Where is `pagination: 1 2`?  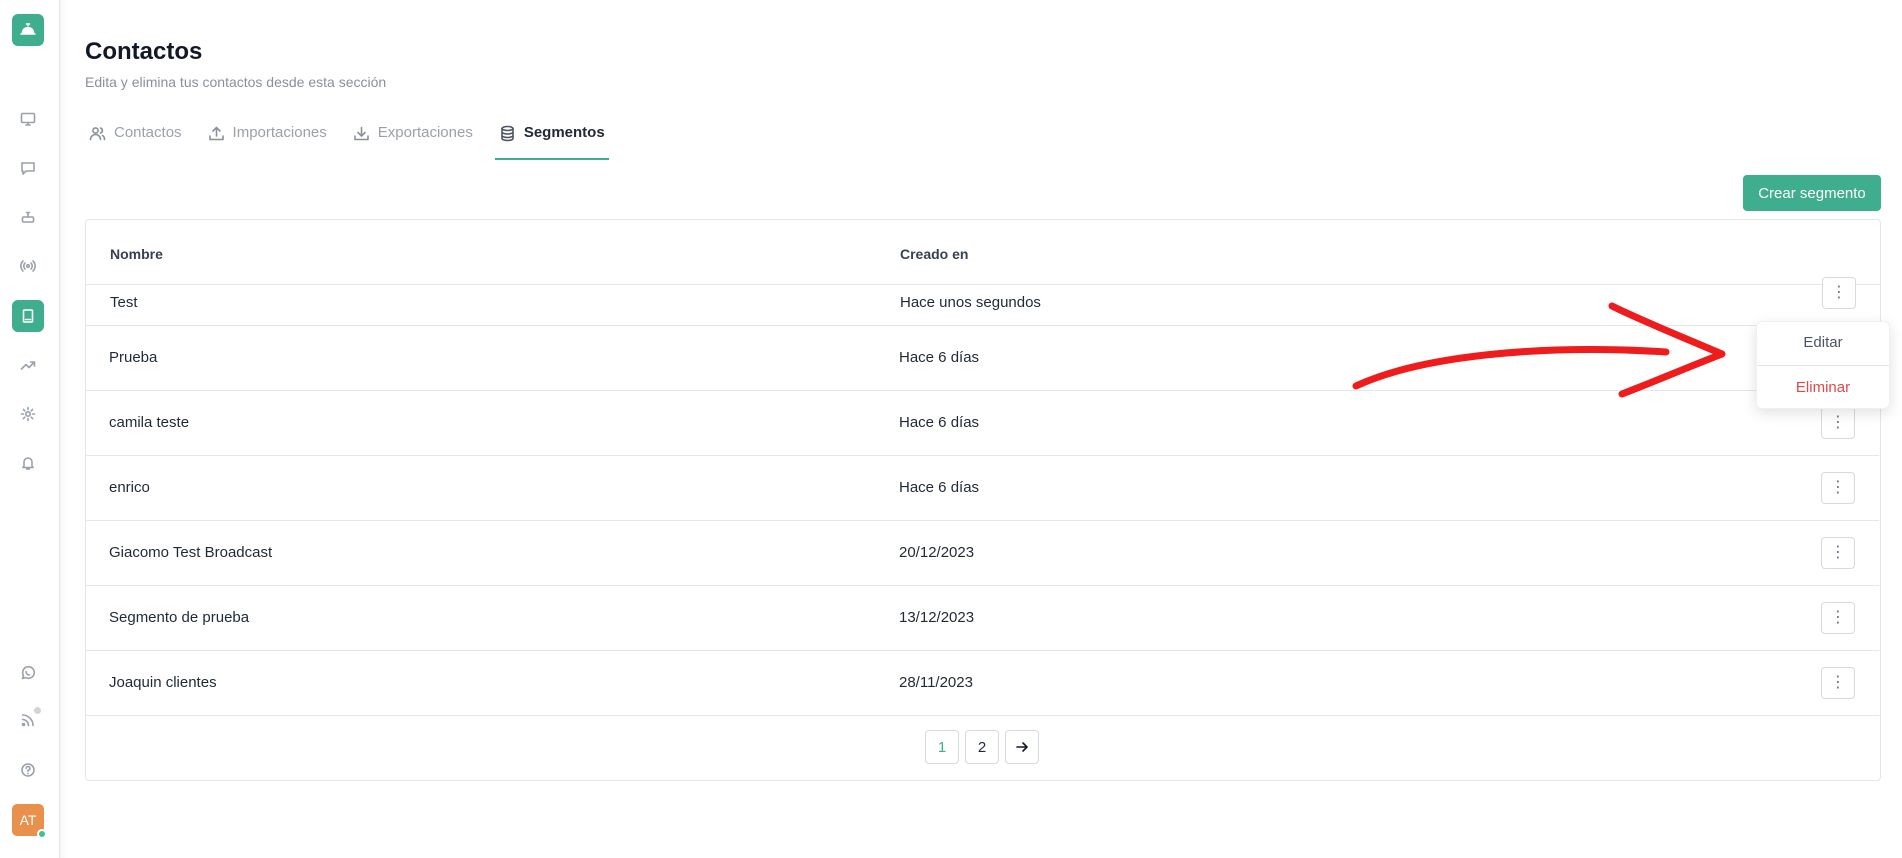 pagination: 1 2 is located at coordinates (982, 747).